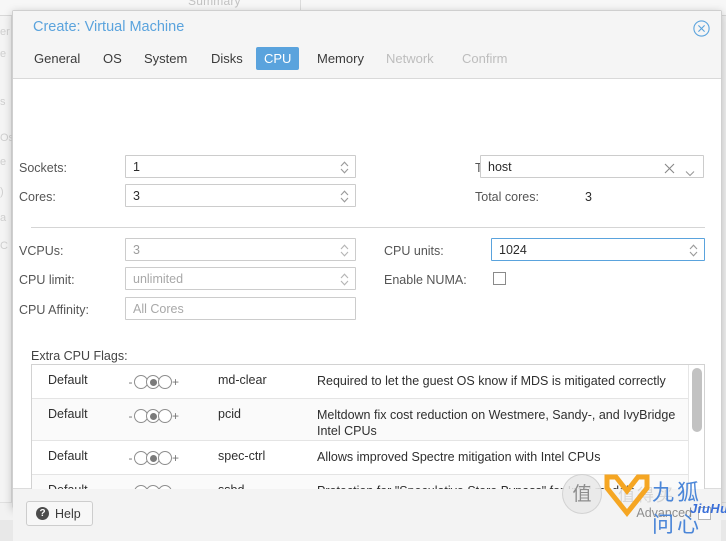 The width and height of the screenshot is (726, 541). What do you see at coordinates (6, 138) in the screenshot?
I see `background-tree-line: Os` at bounding box center [6, 138].